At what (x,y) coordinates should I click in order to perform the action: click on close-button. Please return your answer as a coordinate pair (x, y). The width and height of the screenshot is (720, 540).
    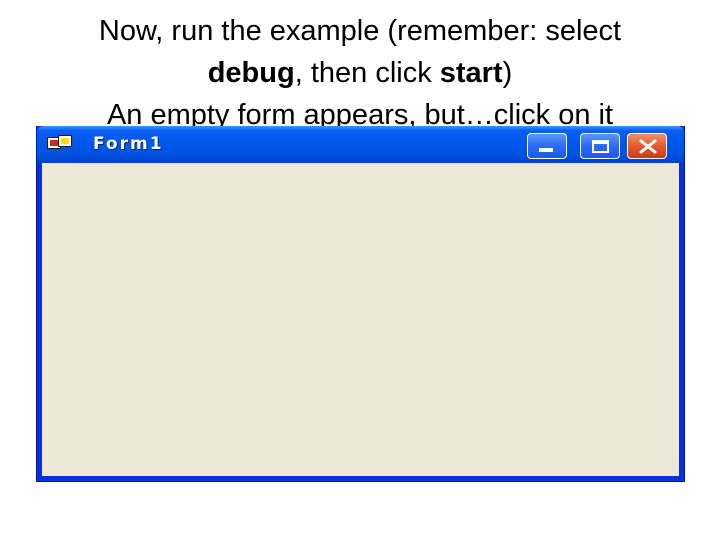
    Looking at the image, I should click on (647, 146).